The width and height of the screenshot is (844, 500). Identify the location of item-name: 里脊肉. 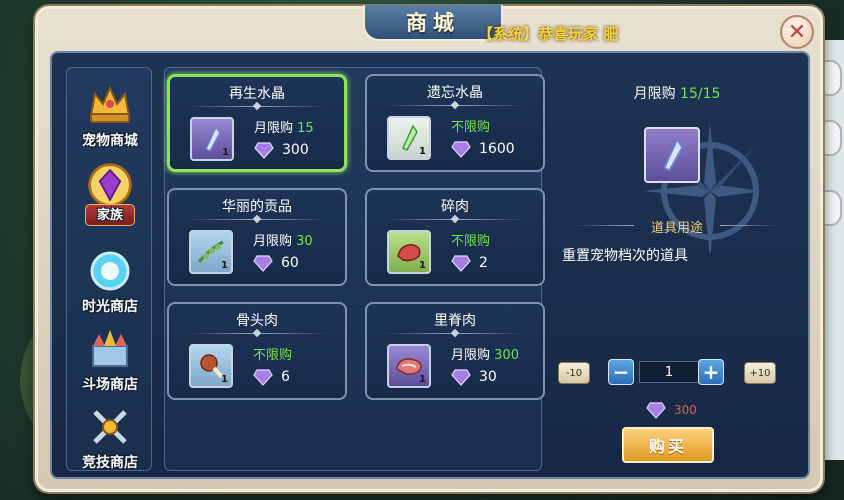
(455, 321).